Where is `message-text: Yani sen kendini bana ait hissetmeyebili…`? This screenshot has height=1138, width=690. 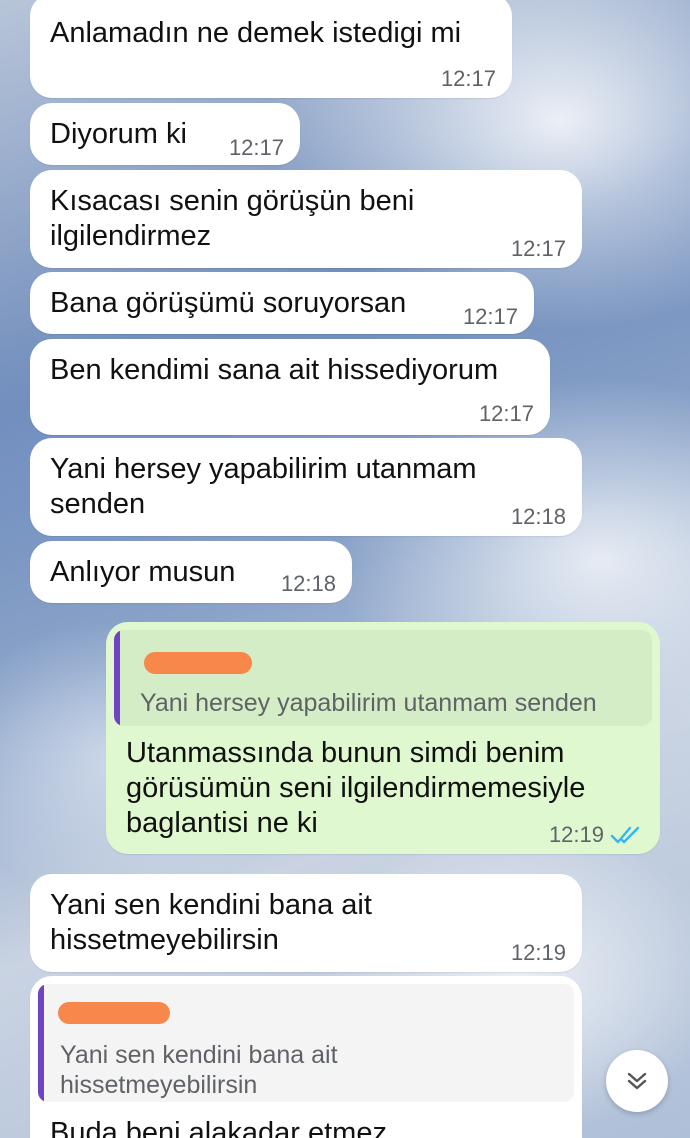 message-text: Yani sen kendini bana ait hissetmeyebili… is located at coordinates (211, 922).